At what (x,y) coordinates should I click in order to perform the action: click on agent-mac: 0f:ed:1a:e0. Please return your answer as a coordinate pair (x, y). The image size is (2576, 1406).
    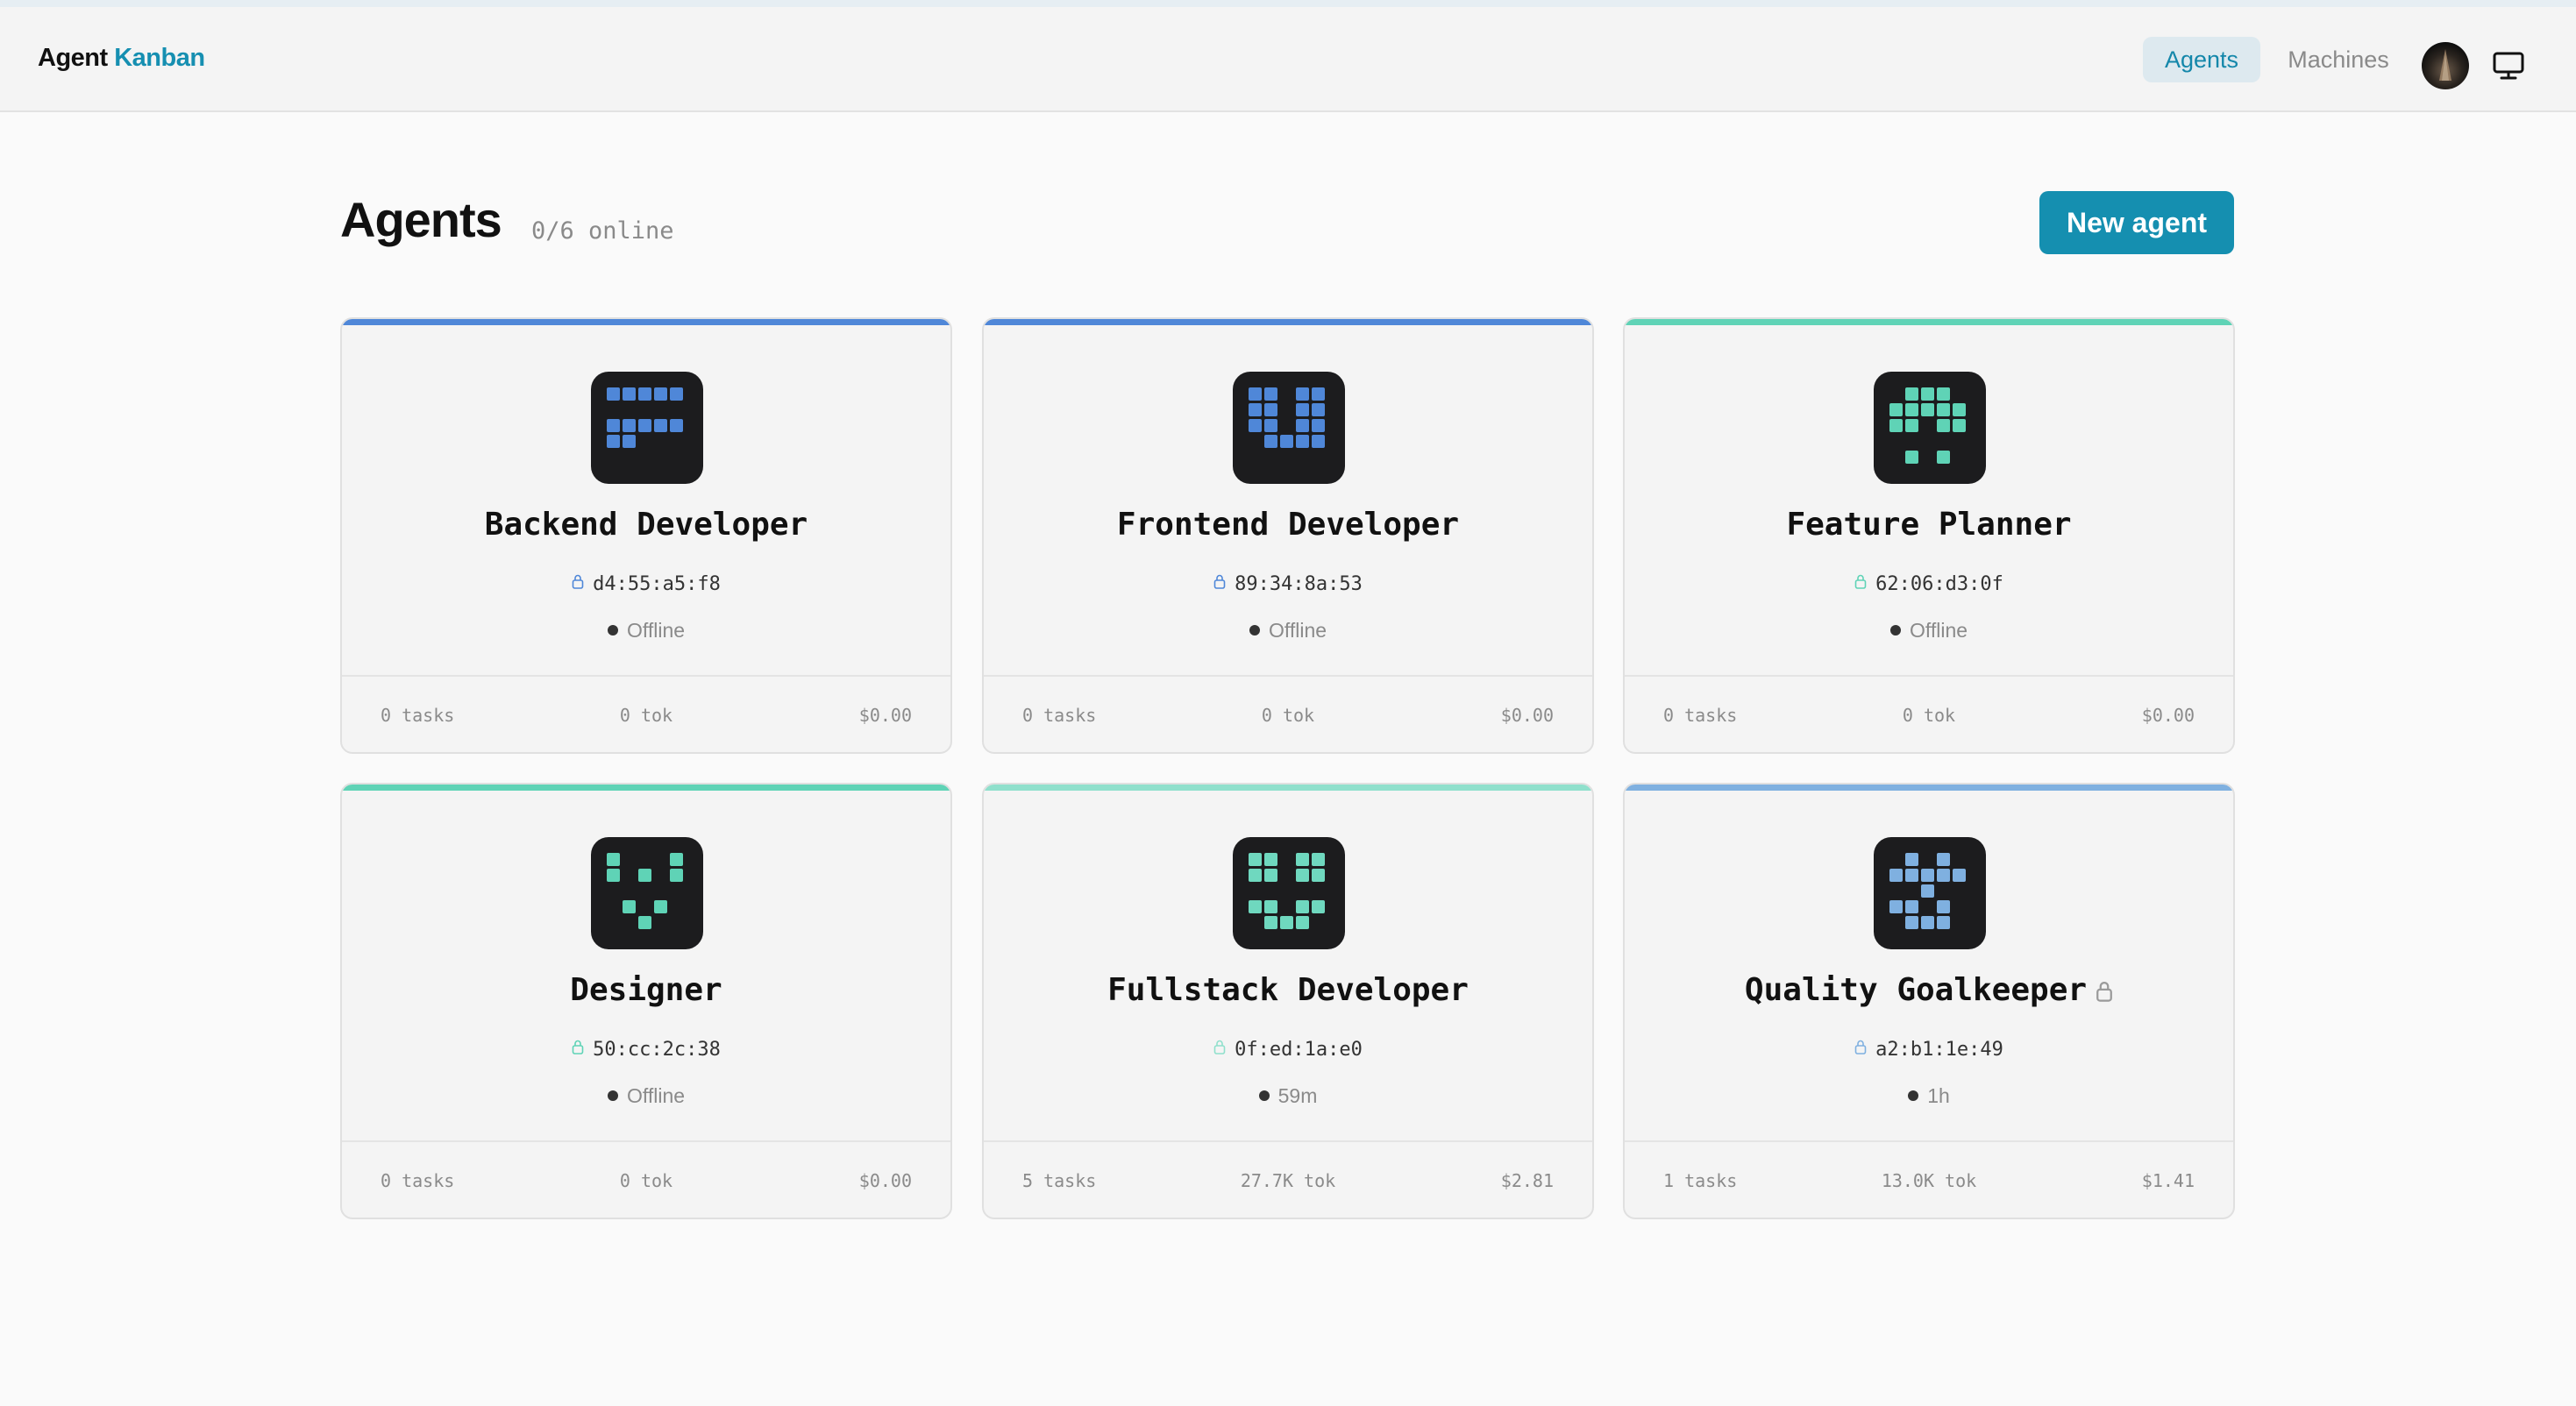
    Looking at the image, I should click on (1288, 1050).